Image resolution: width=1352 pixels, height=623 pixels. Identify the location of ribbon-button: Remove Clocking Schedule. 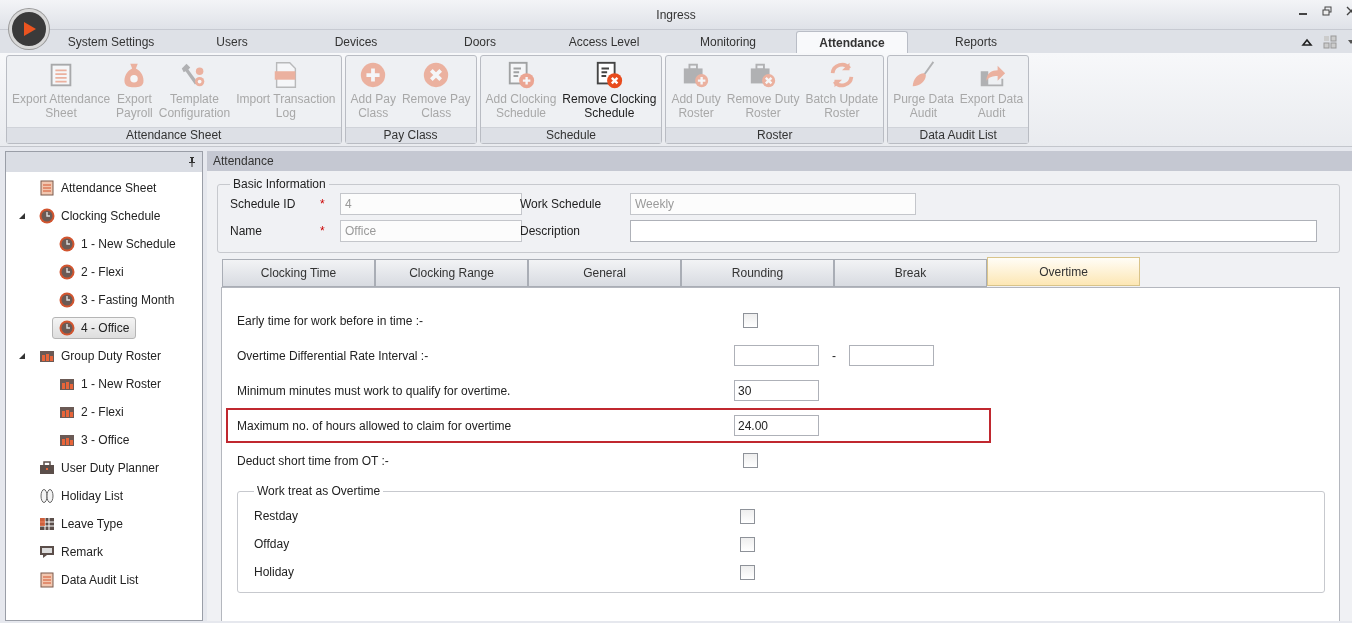
(609, 91).